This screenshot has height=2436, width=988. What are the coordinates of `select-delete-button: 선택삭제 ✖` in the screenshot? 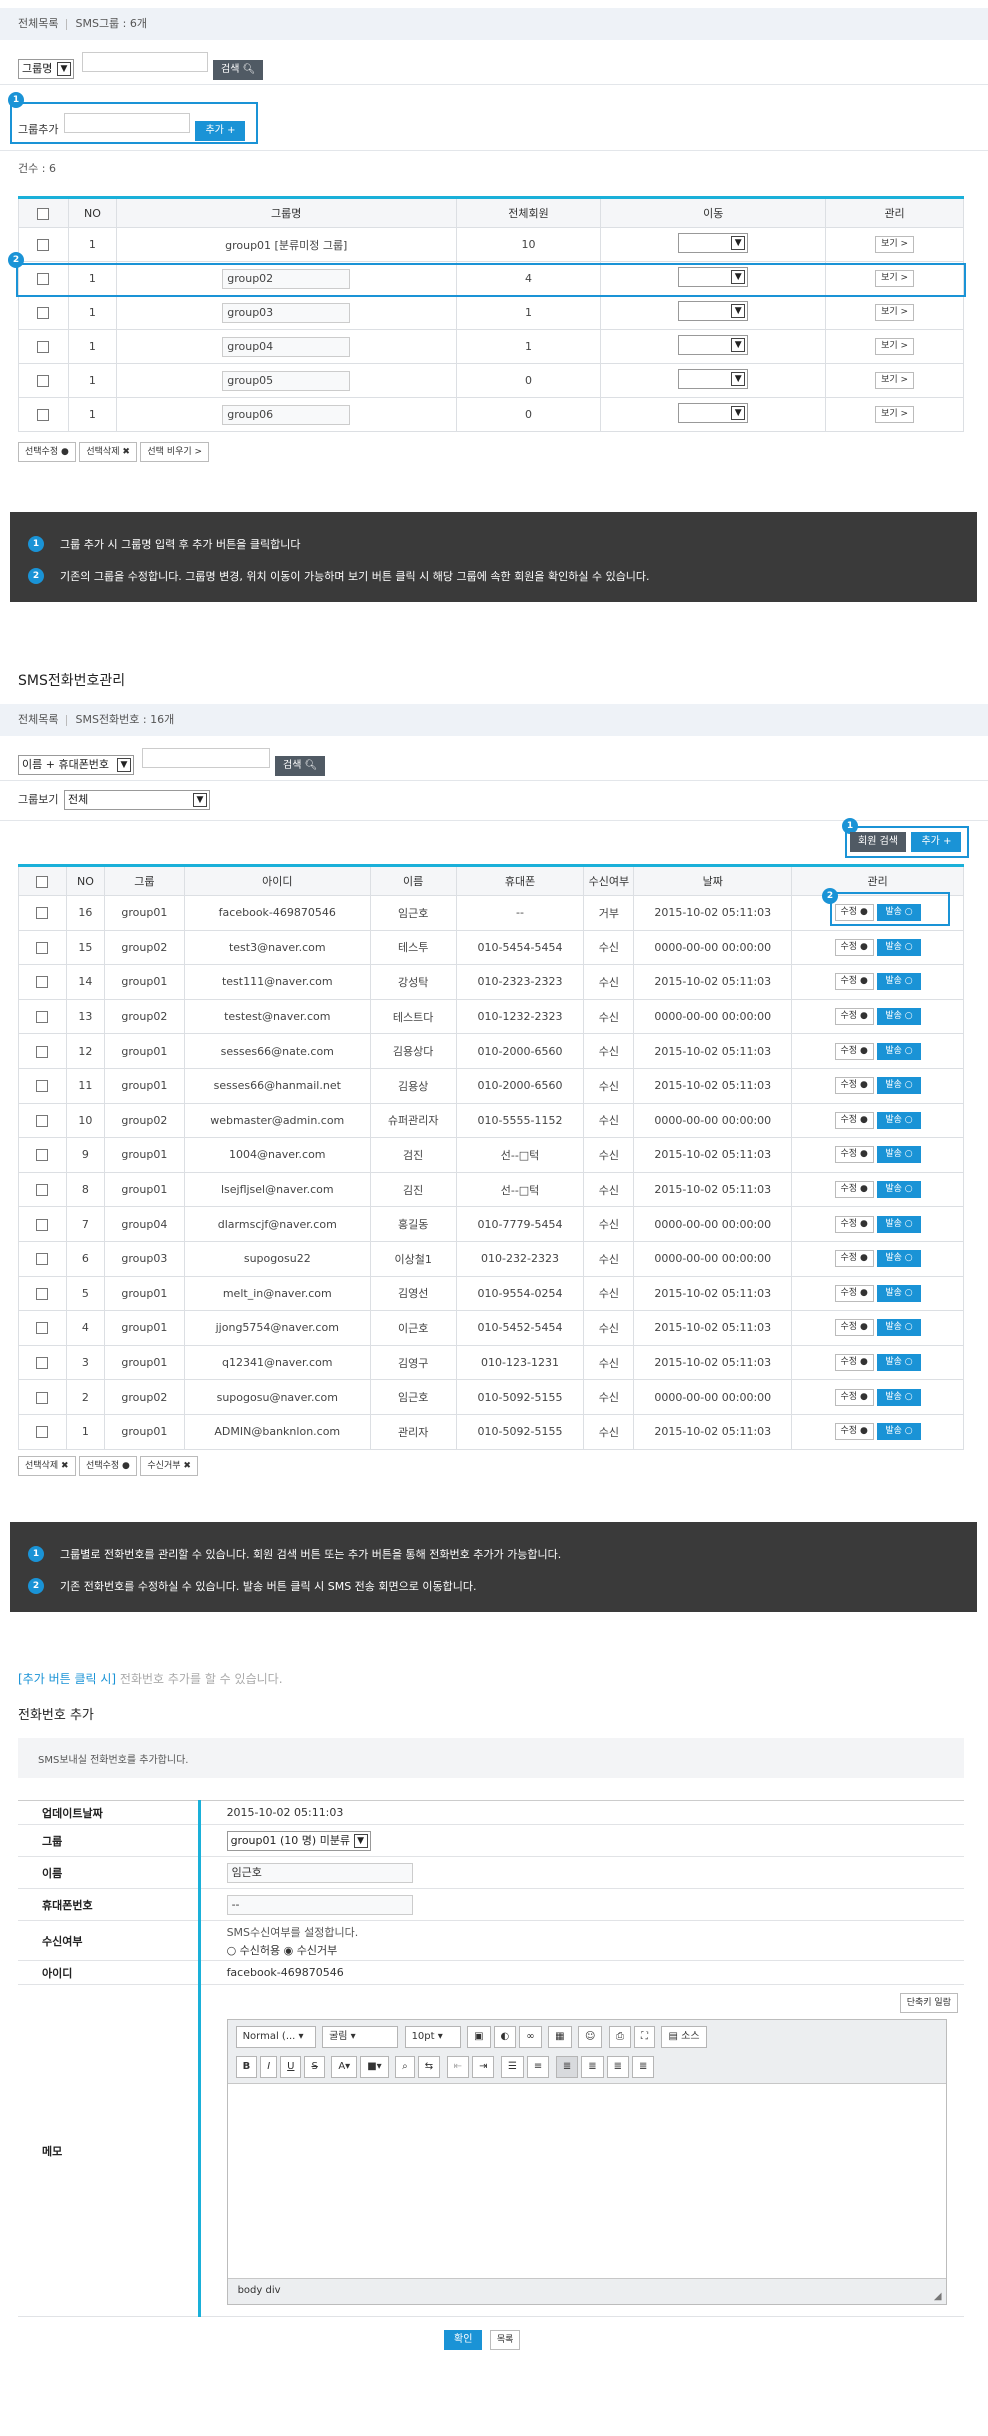 It's located at (108, 452).